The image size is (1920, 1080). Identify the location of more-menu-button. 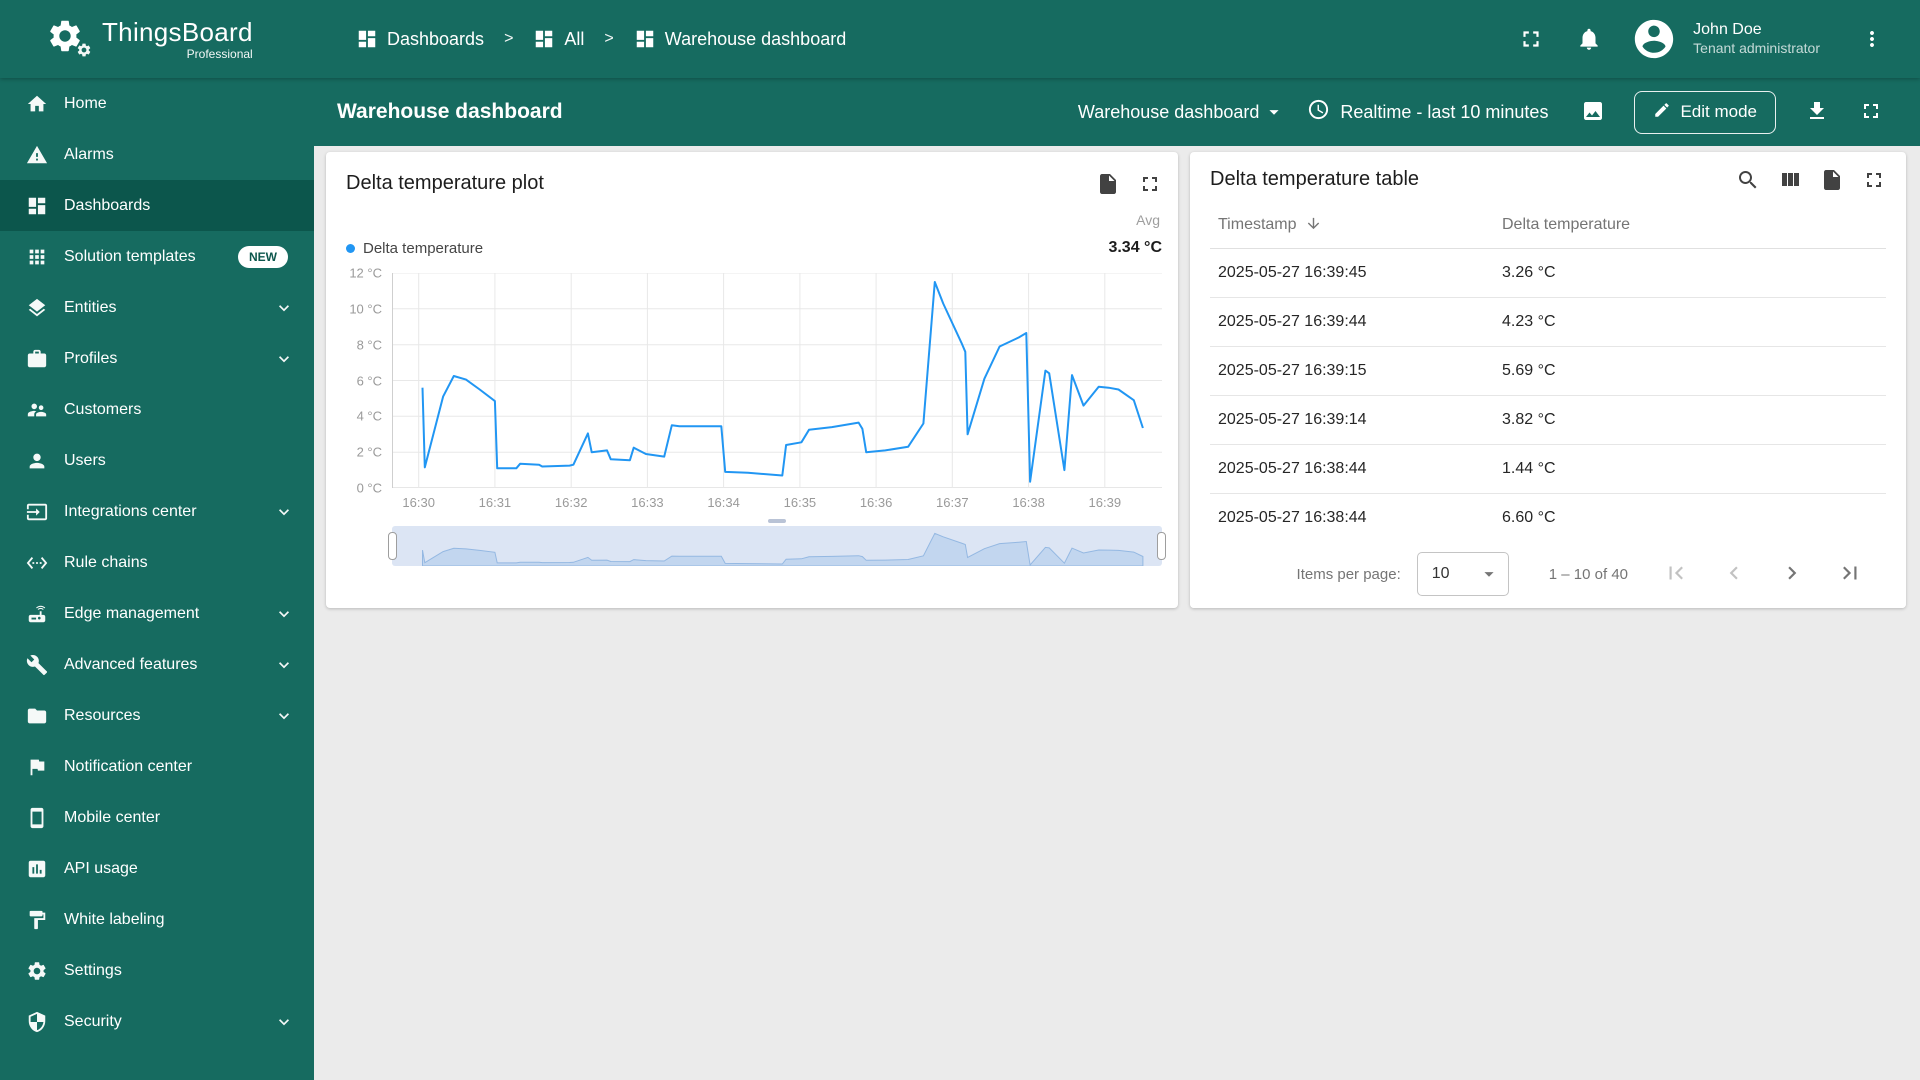
(1872, 39).